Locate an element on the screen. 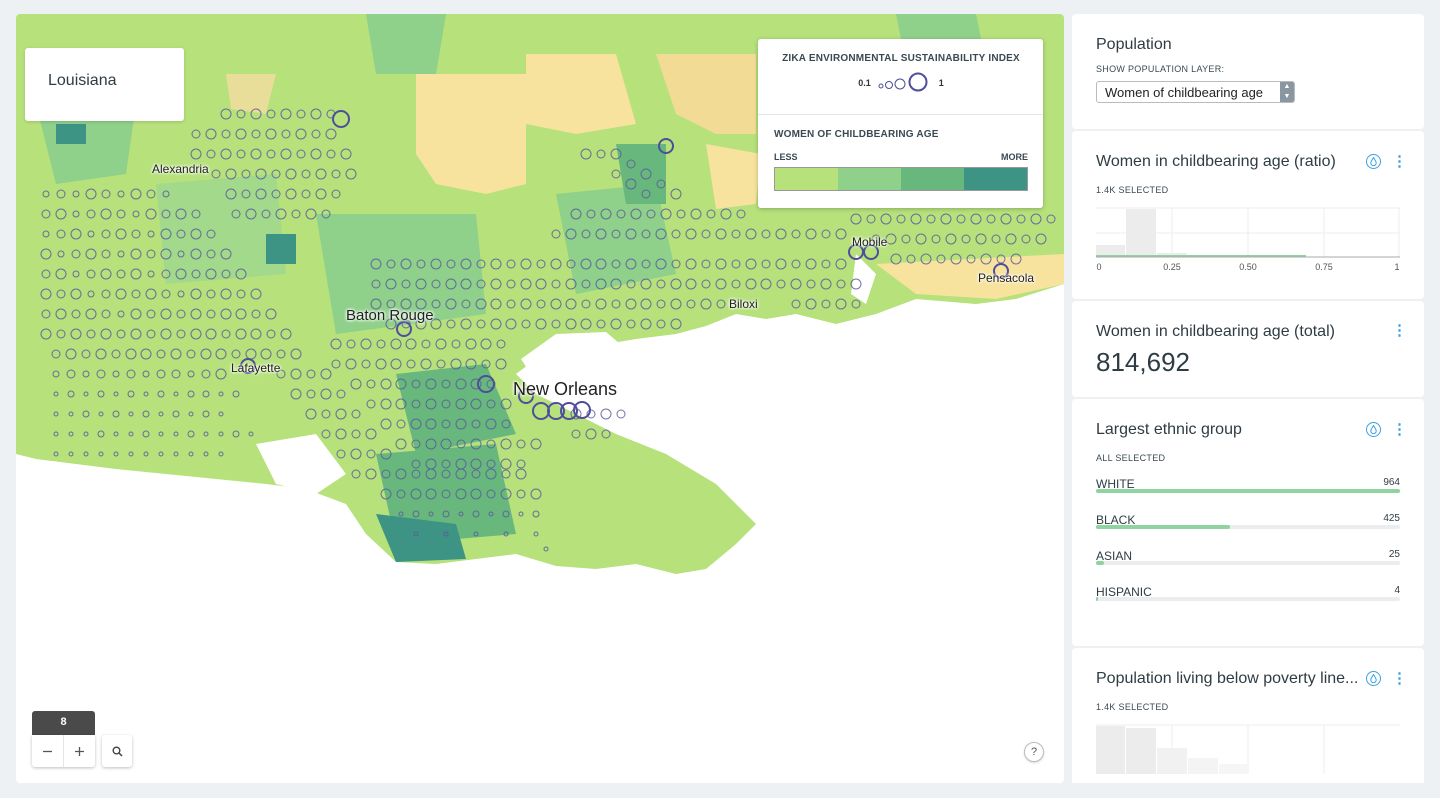 This screenshot has height=798, width=1440. ethnic-options-icon: ⋮ is located at coordinates (1399, 429).